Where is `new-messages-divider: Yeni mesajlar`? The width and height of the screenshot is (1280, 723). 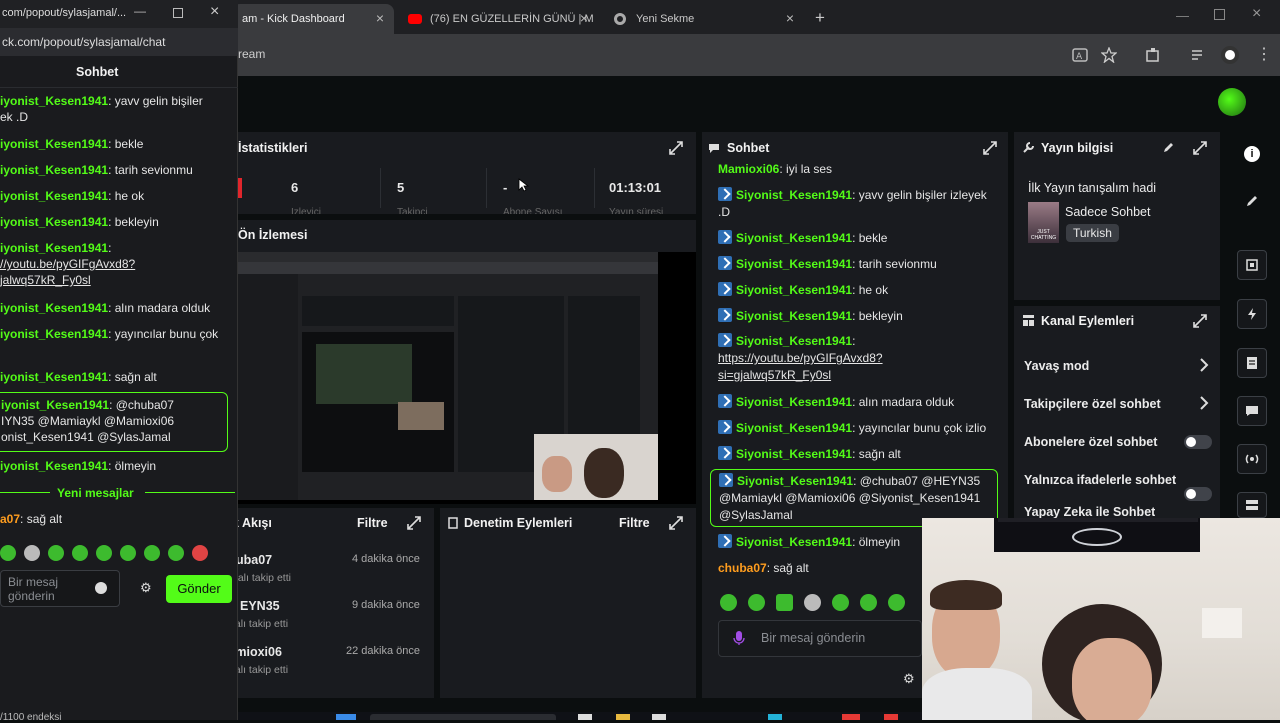 new-messages-divider: Yeni mesajlar is located at coordinates (95, 493).